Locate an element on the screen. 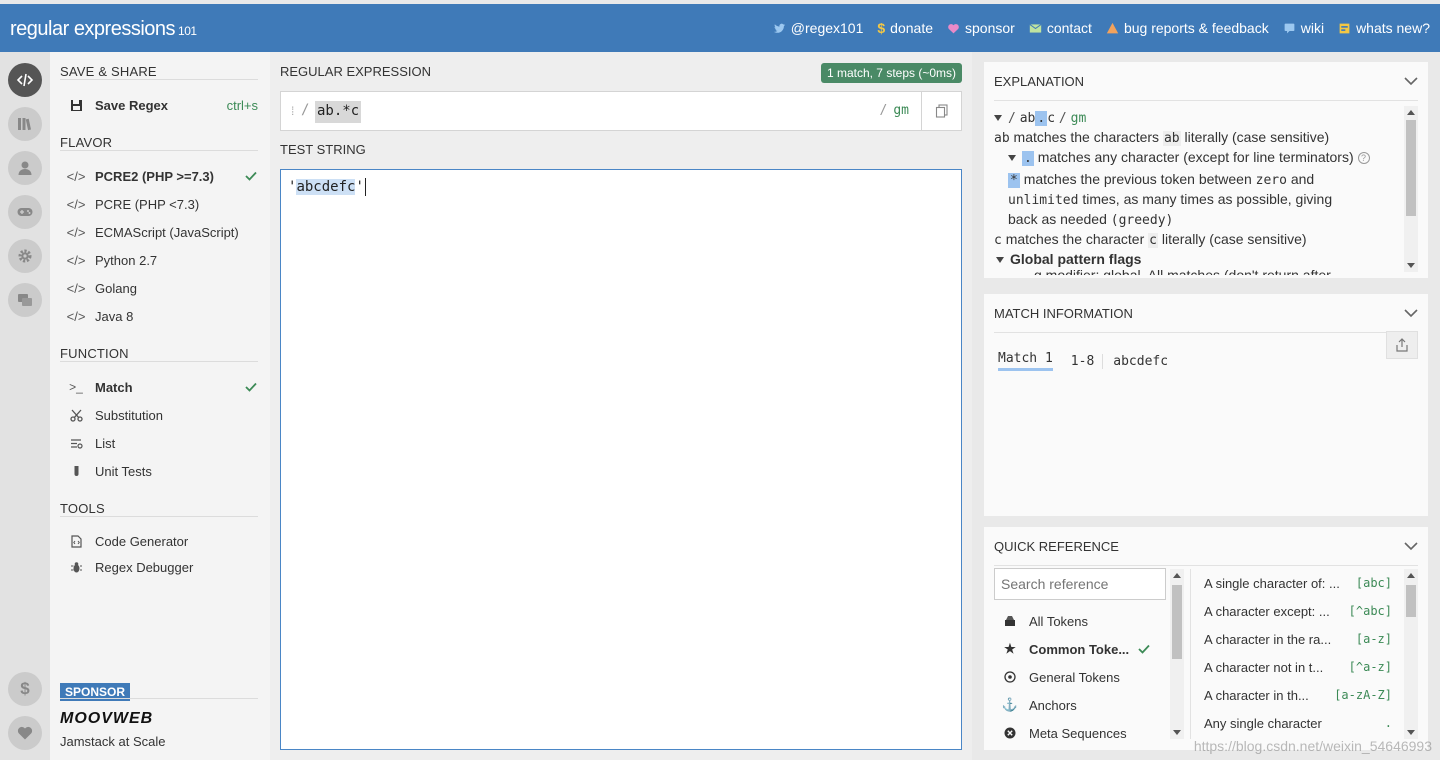 The image size is (1440, 760). gamepad-icon is located at coordinates (25, 212).